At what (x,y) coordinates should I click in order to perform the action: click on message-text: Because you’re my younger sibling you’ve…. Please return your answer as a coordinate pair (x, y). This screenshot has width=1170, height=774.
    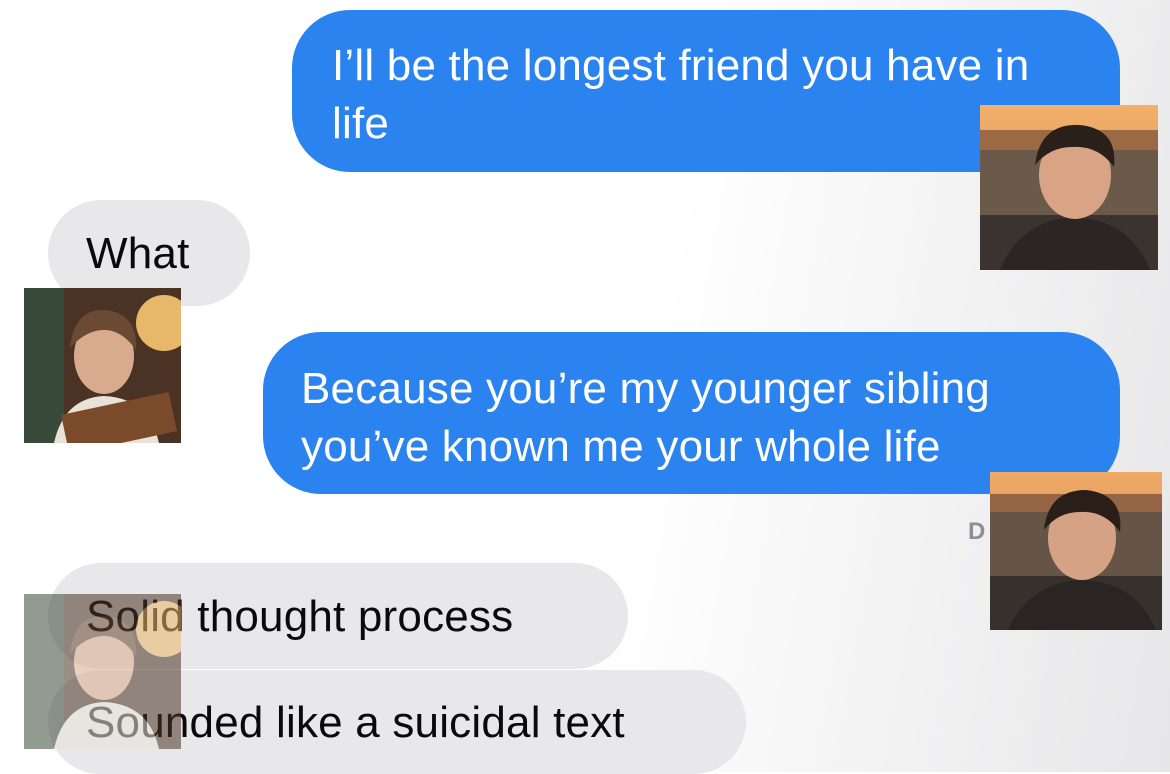
    Looking at the image, I should click on (645, 417).